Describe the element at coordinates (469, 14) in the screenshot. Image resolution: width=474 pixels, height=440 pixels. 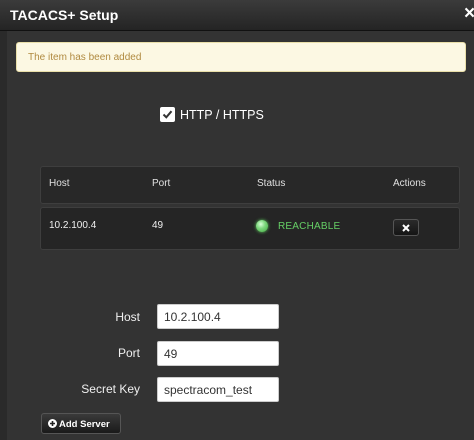
I see `close-icon: ×` at that location.